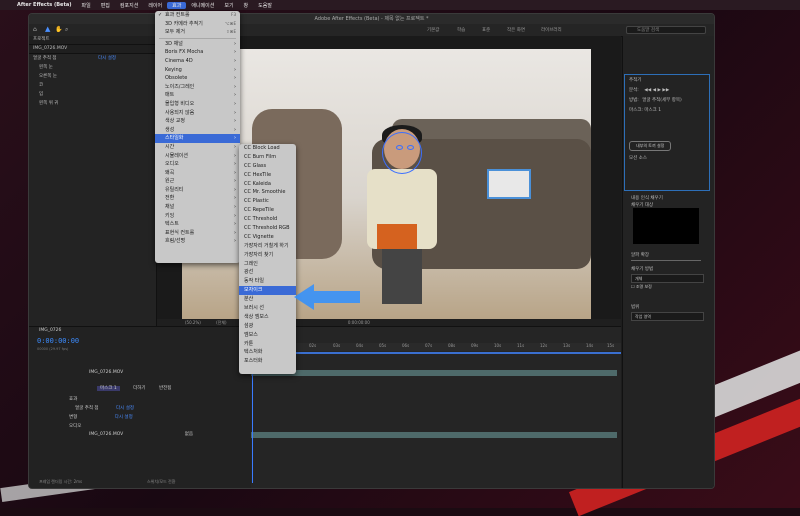  I want to click on hand-tool-icon: ✋, so click(58, 29).